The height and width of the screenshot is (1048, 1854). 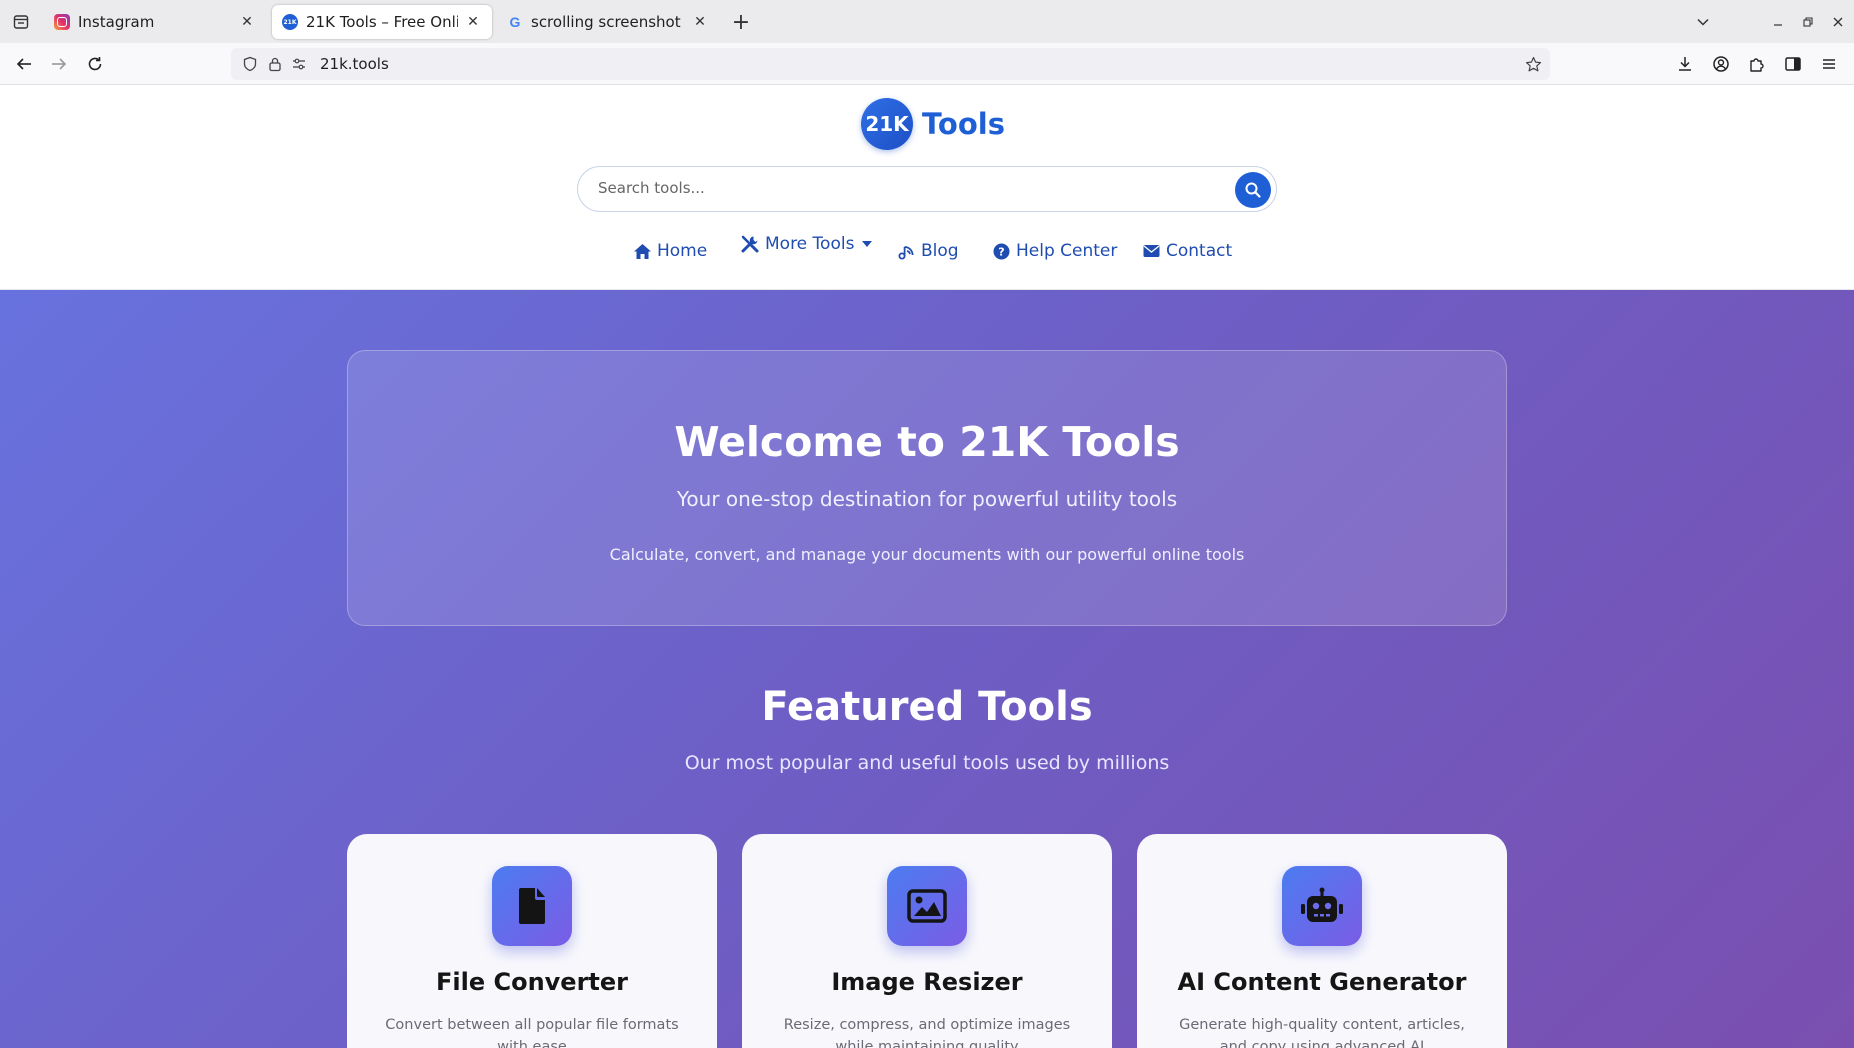 What do you see at coordinates (59, 64) in the screenshot?
I see `forward-icon` at bounding box center [59, 64].